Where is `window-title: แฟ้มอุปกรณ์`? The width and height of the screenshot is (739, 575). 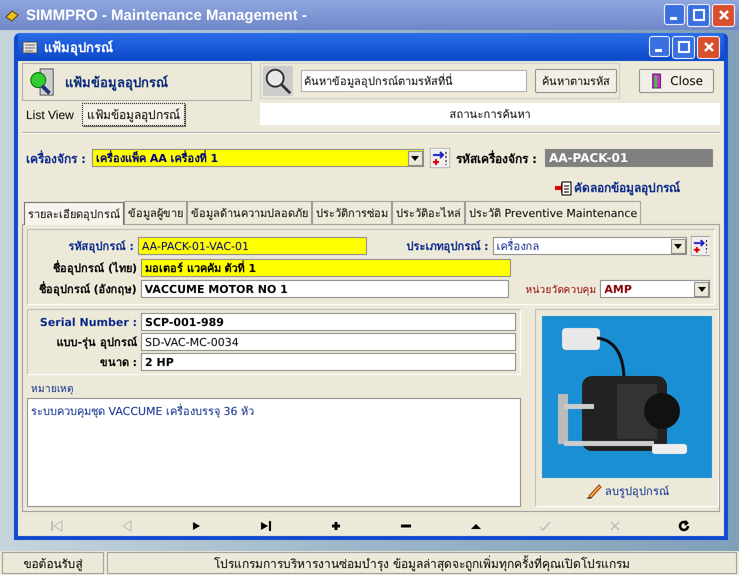 window-title: แฟ้มอุปกรณ์ is located at coordinates (78, 48).